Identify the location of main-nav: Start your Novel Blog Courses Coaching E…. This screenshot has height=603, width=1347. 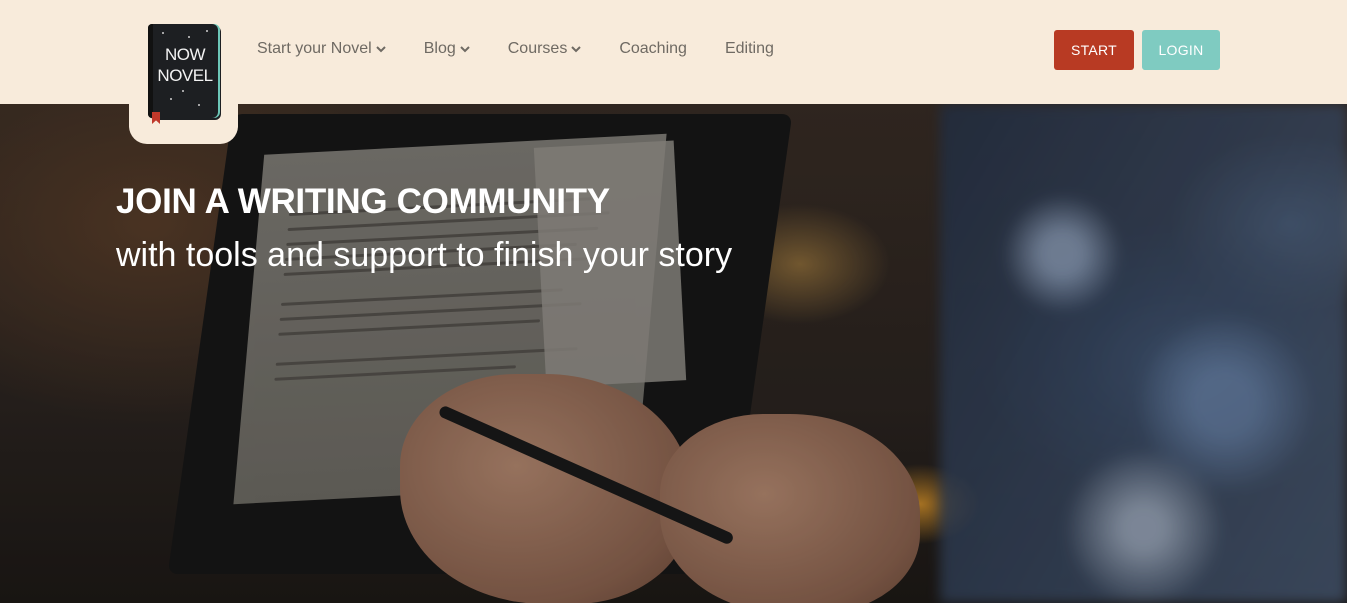
(534, 49).